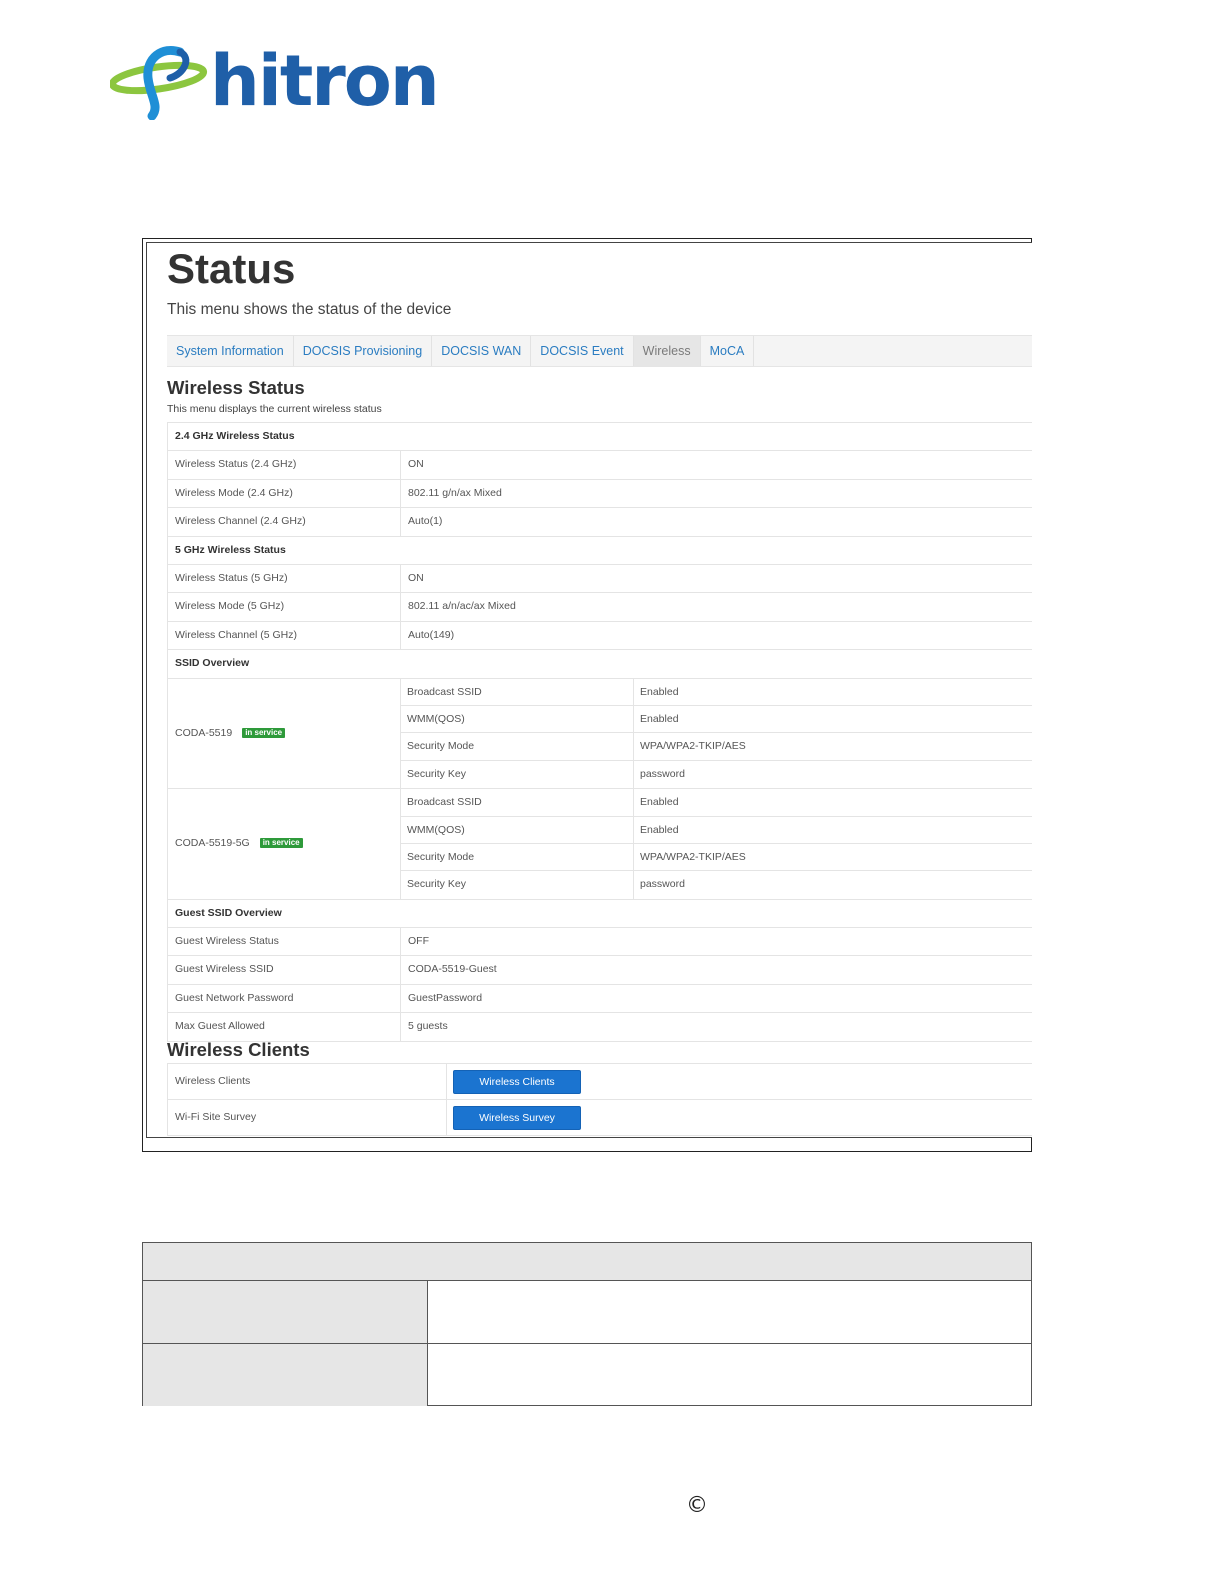 Image resolution: width=1224 pixels, height=1584 pixels. What do you see at coordinates (231, 268) in the screenshot?
I see `page-title: Status` at bounding box center [231, 268].